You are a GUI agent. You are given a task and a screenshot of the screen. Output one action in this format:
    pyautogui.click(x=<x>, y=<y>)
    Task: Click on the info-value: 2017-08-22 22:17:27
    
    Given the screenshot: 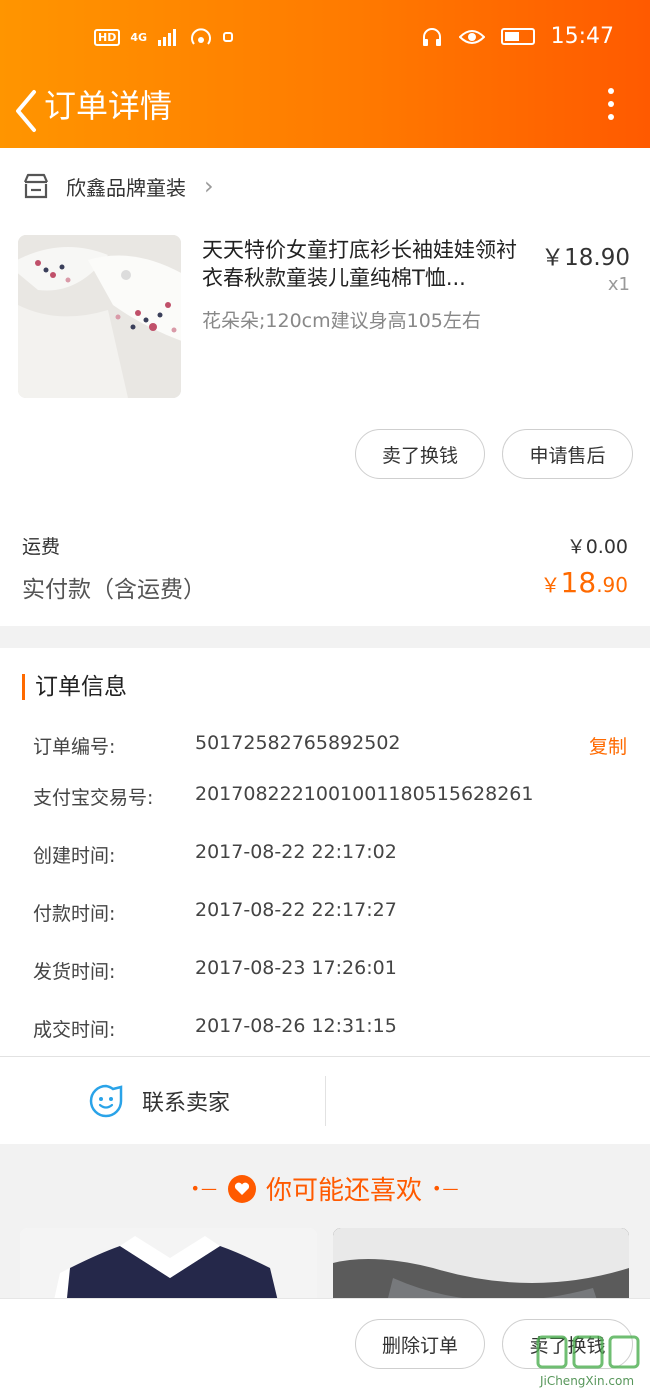 What is the action you would take?
    pyautogui.click(x=296, y=910)
    